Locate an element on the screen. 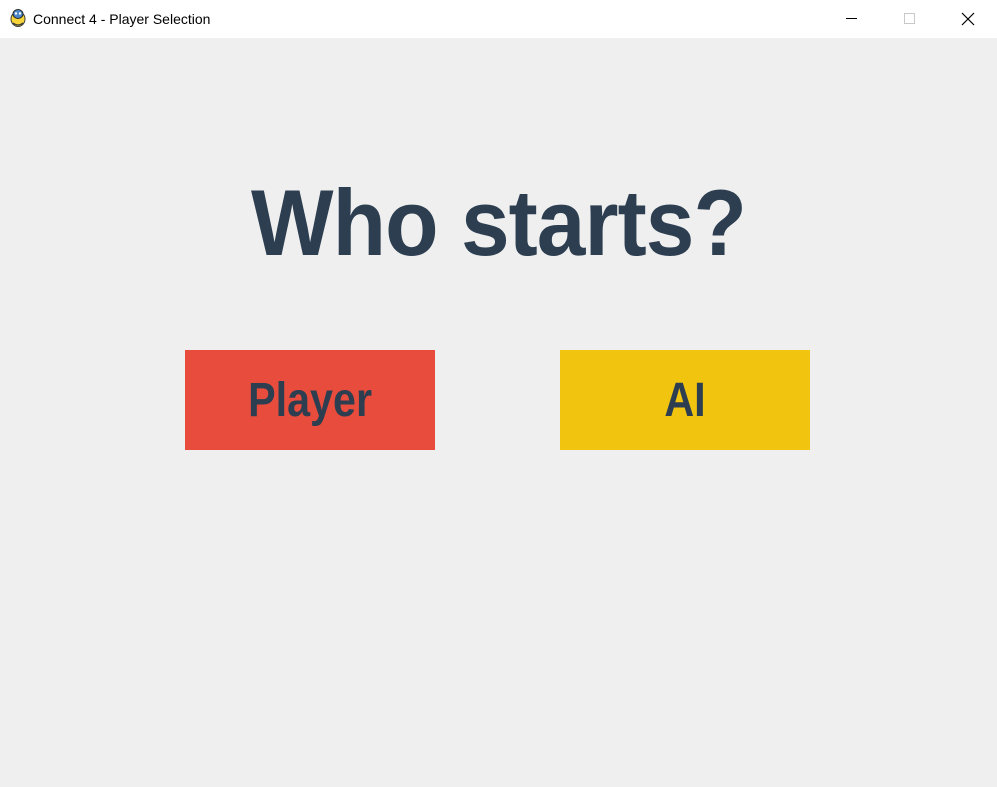 This screenshot has height=787, width=997. pygame-snake-icon is located at coordinates (18, 18).